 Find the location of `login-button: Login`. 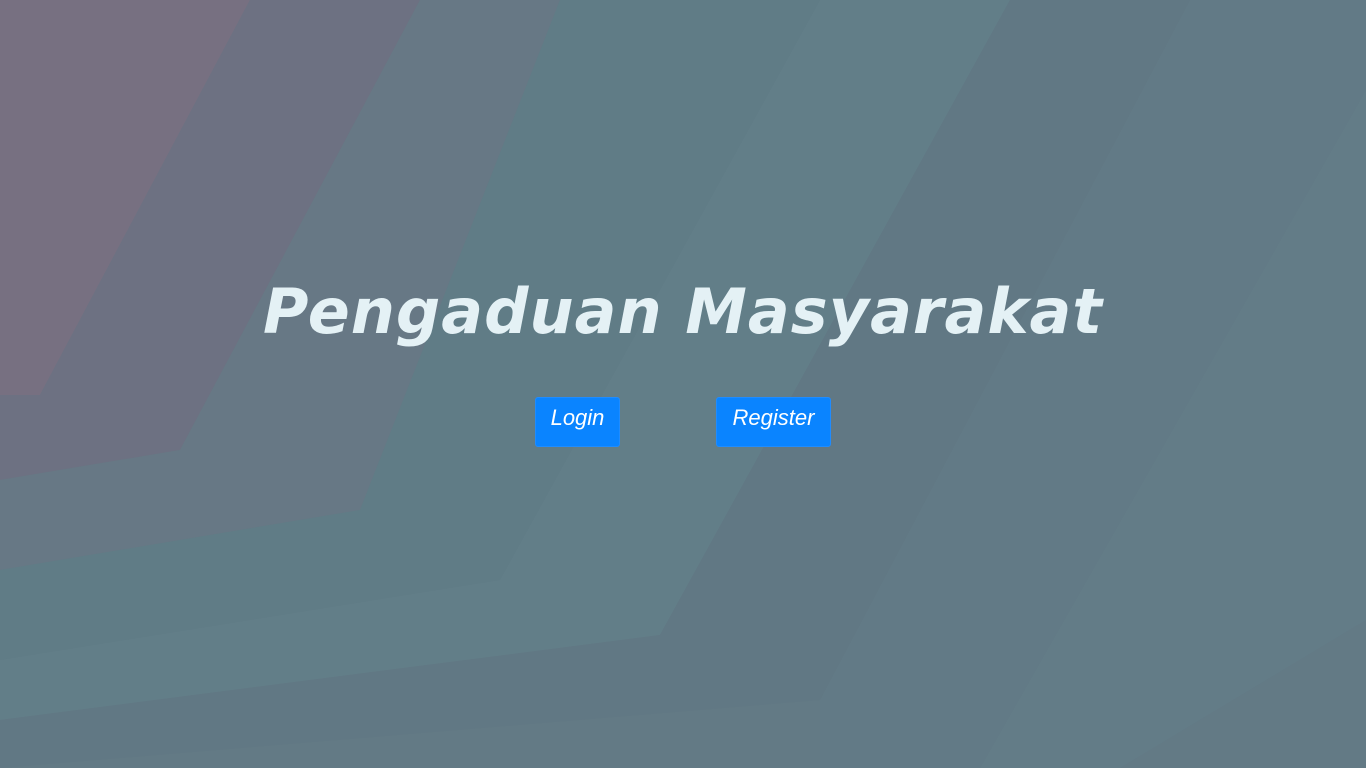

login-button: Login is located at coordinates (577, 422).